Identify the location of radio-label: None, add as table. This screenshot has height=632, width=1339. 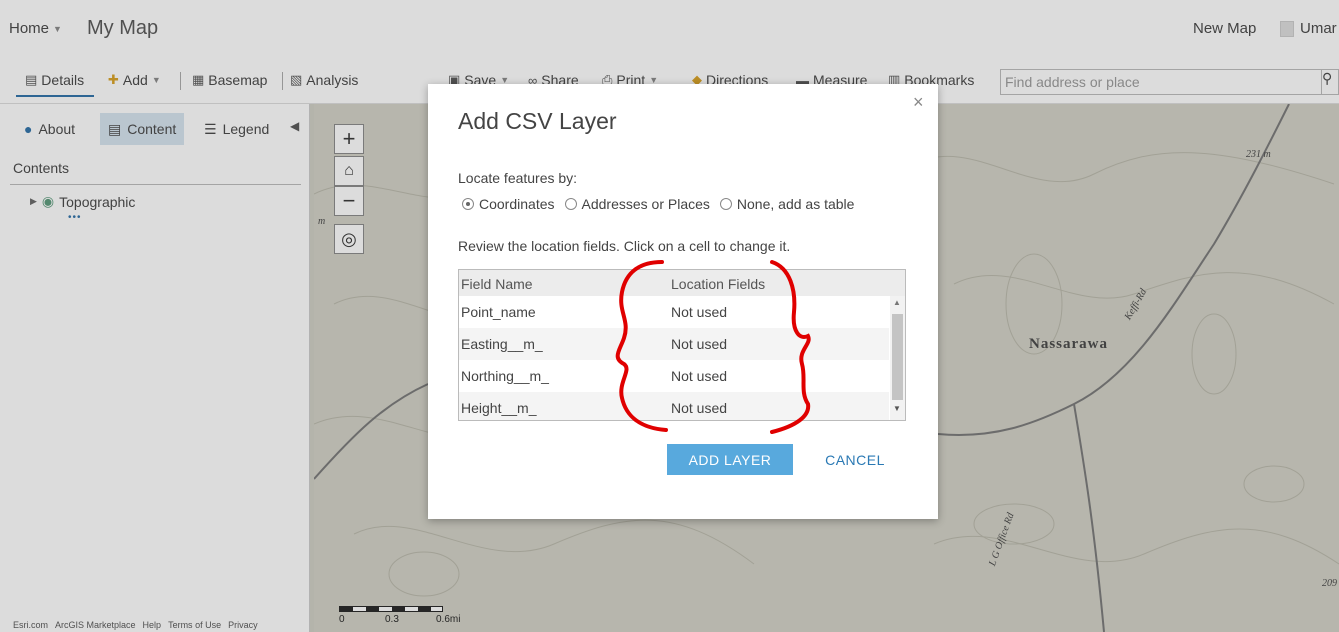
(795, 204).